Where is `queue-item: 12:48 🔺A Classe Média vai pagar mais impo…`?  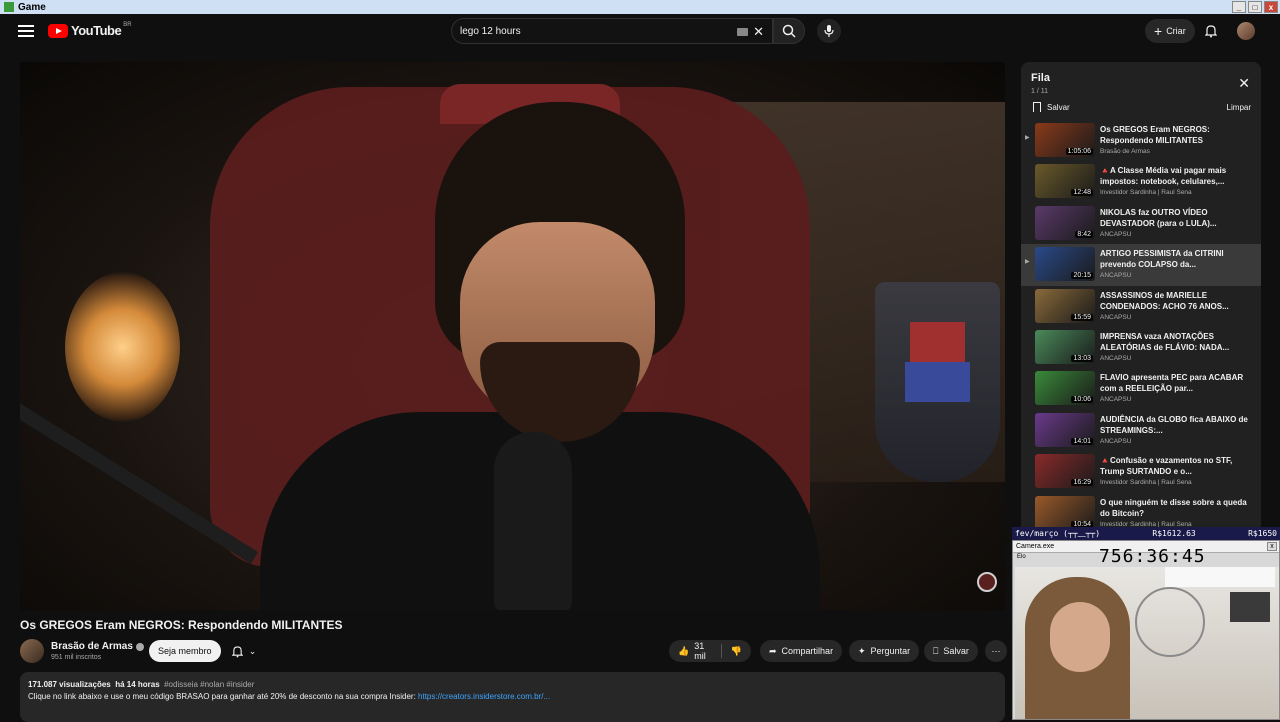
queue-item: 12:48 🔺A Classe Média vai pagar mais impo… is located at coordinates (1141, 181).